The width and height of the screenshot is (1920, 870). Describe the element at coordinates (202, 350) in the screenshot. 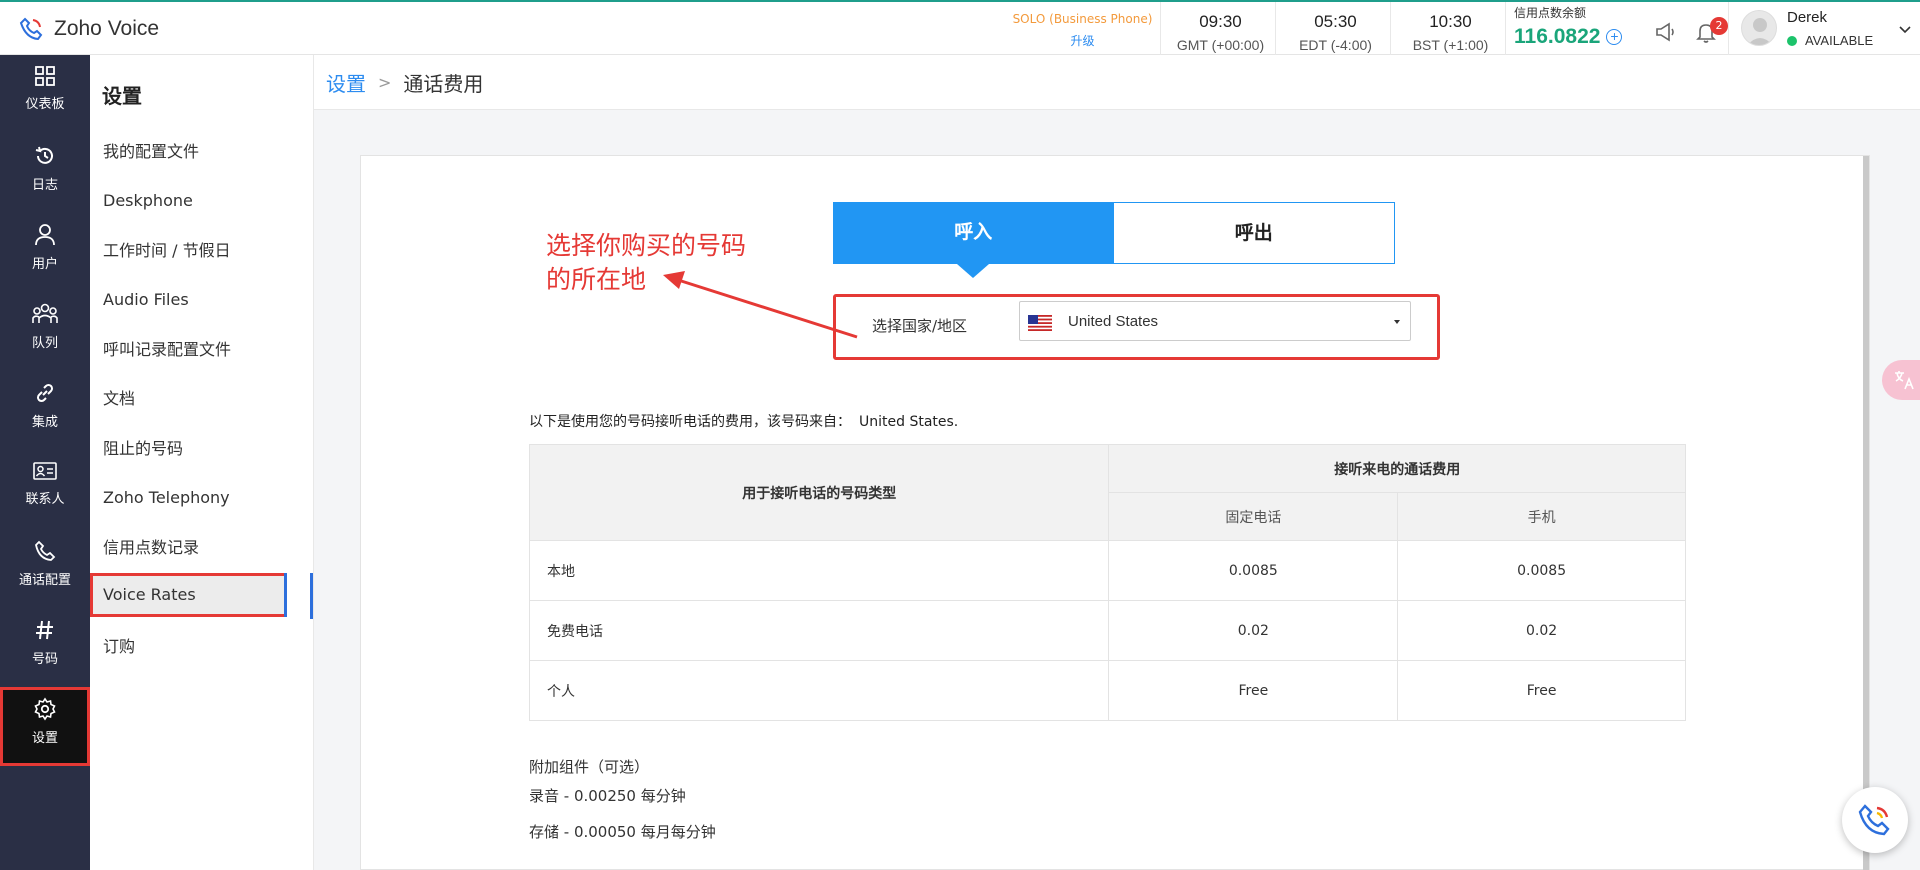

I see `sidebar-item-call-record-profiles: 呼叫记录配置文件` at that location.